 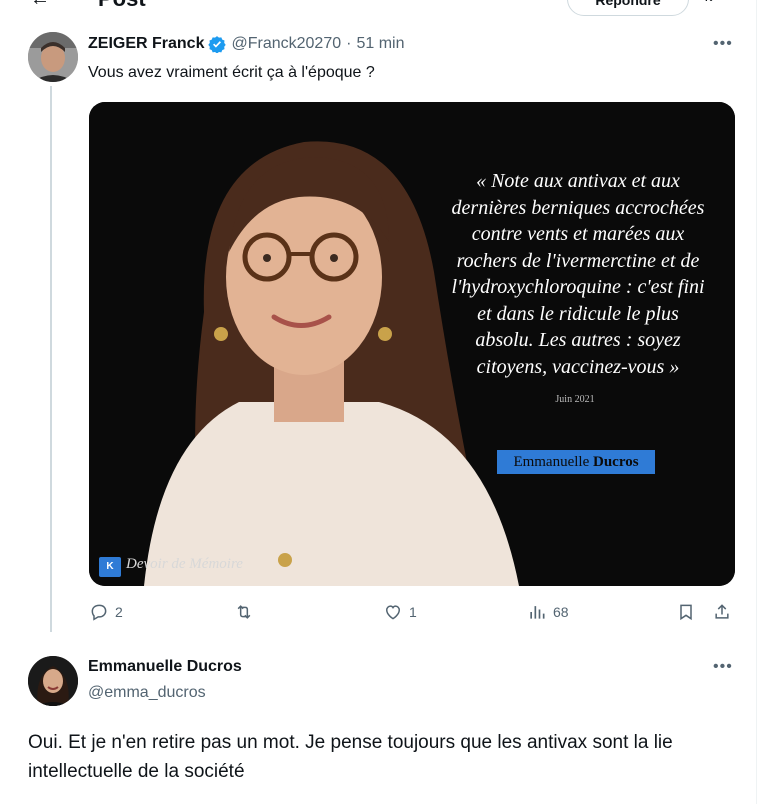 I want to click on retweet-icon, so click(x=244, y=612).